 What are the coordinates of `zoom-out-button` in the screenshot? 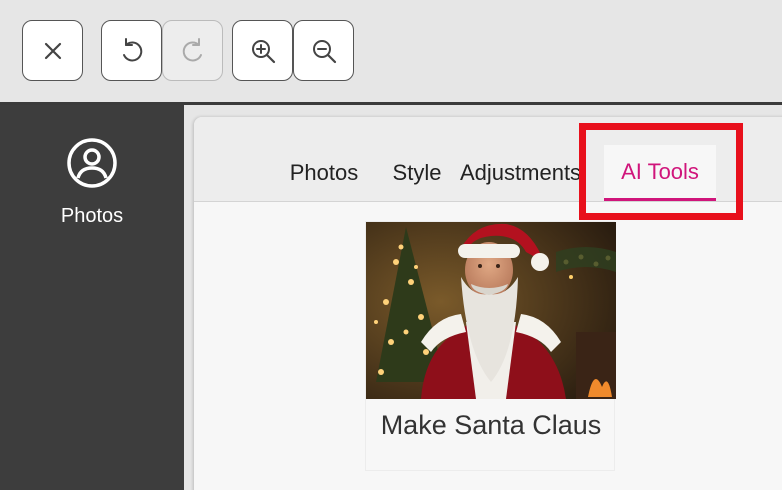 It's located at (323, 50).